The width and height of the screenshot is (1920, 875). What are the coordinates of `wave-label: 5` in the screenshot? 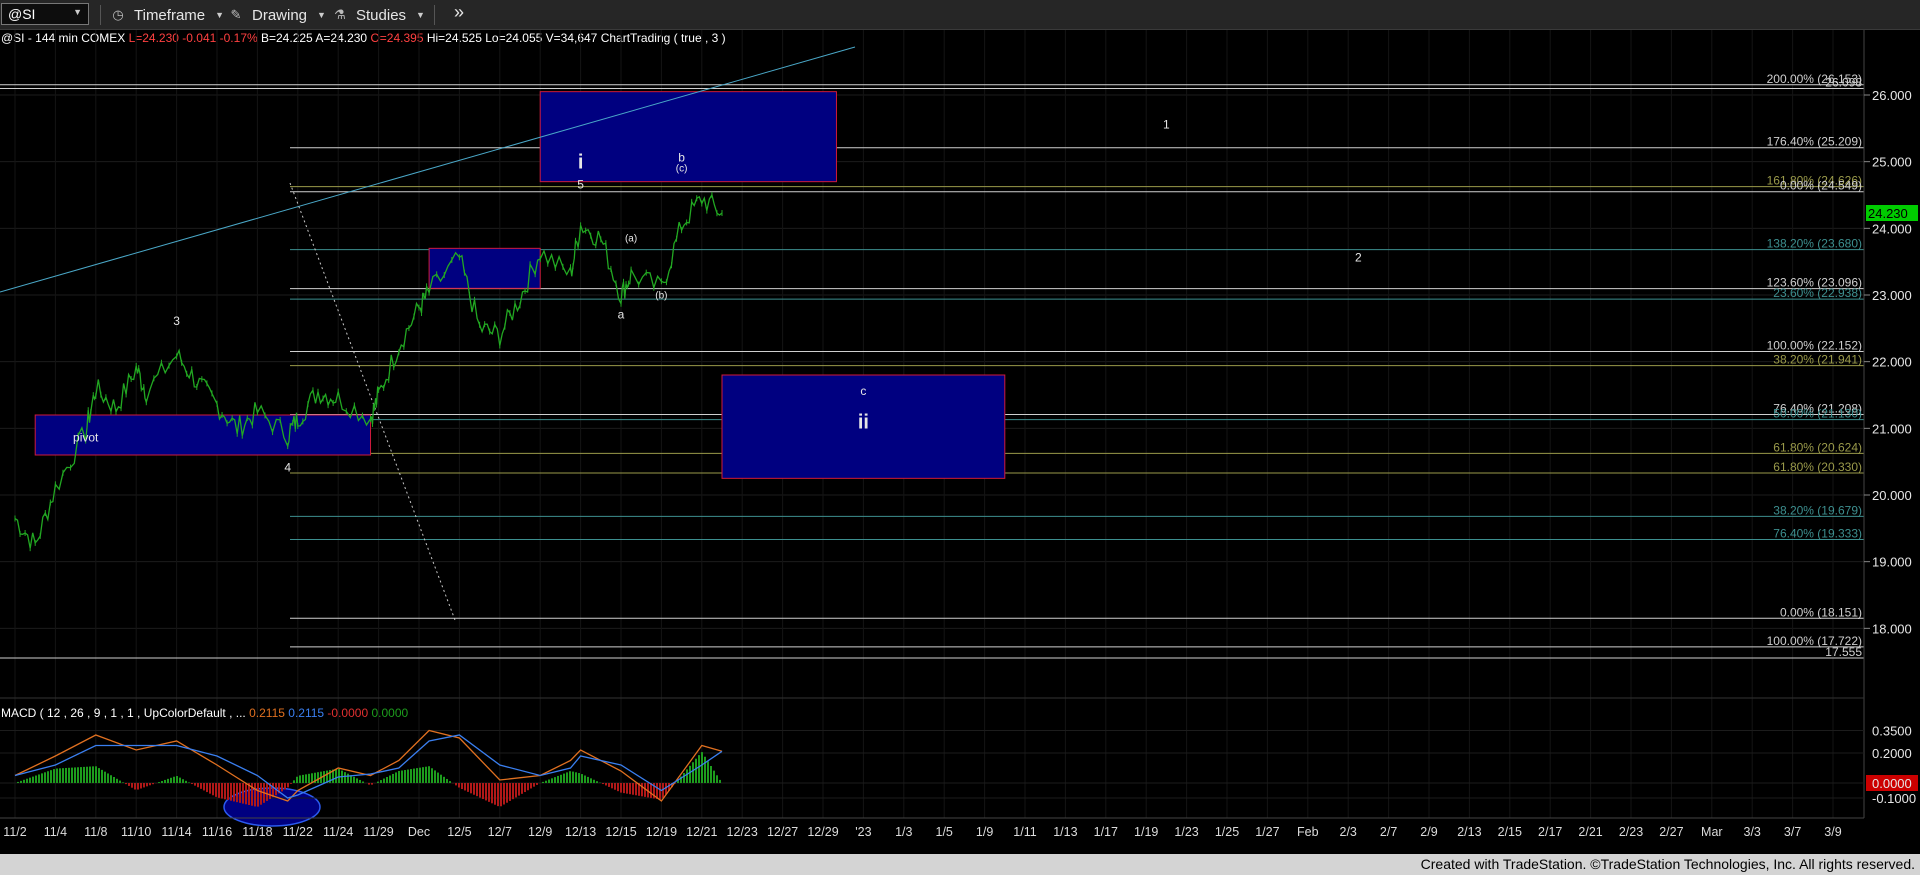 It's located at (580, 184).